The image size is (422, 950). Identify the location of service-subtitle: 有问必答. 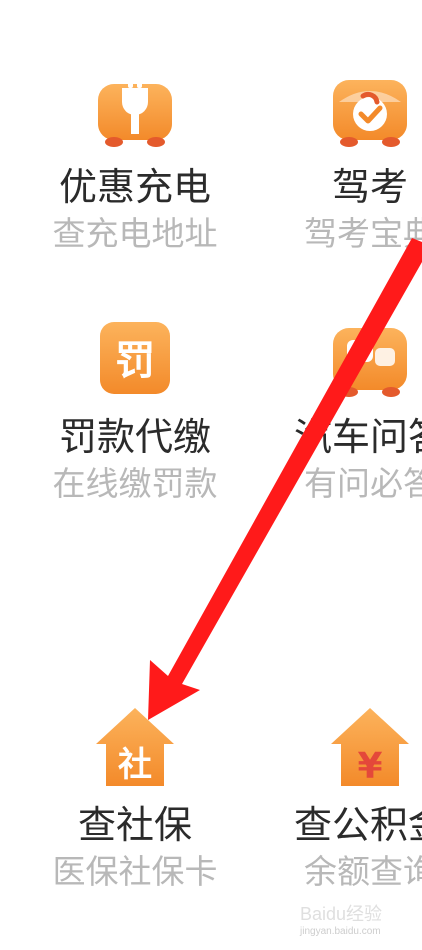
(363, 483).